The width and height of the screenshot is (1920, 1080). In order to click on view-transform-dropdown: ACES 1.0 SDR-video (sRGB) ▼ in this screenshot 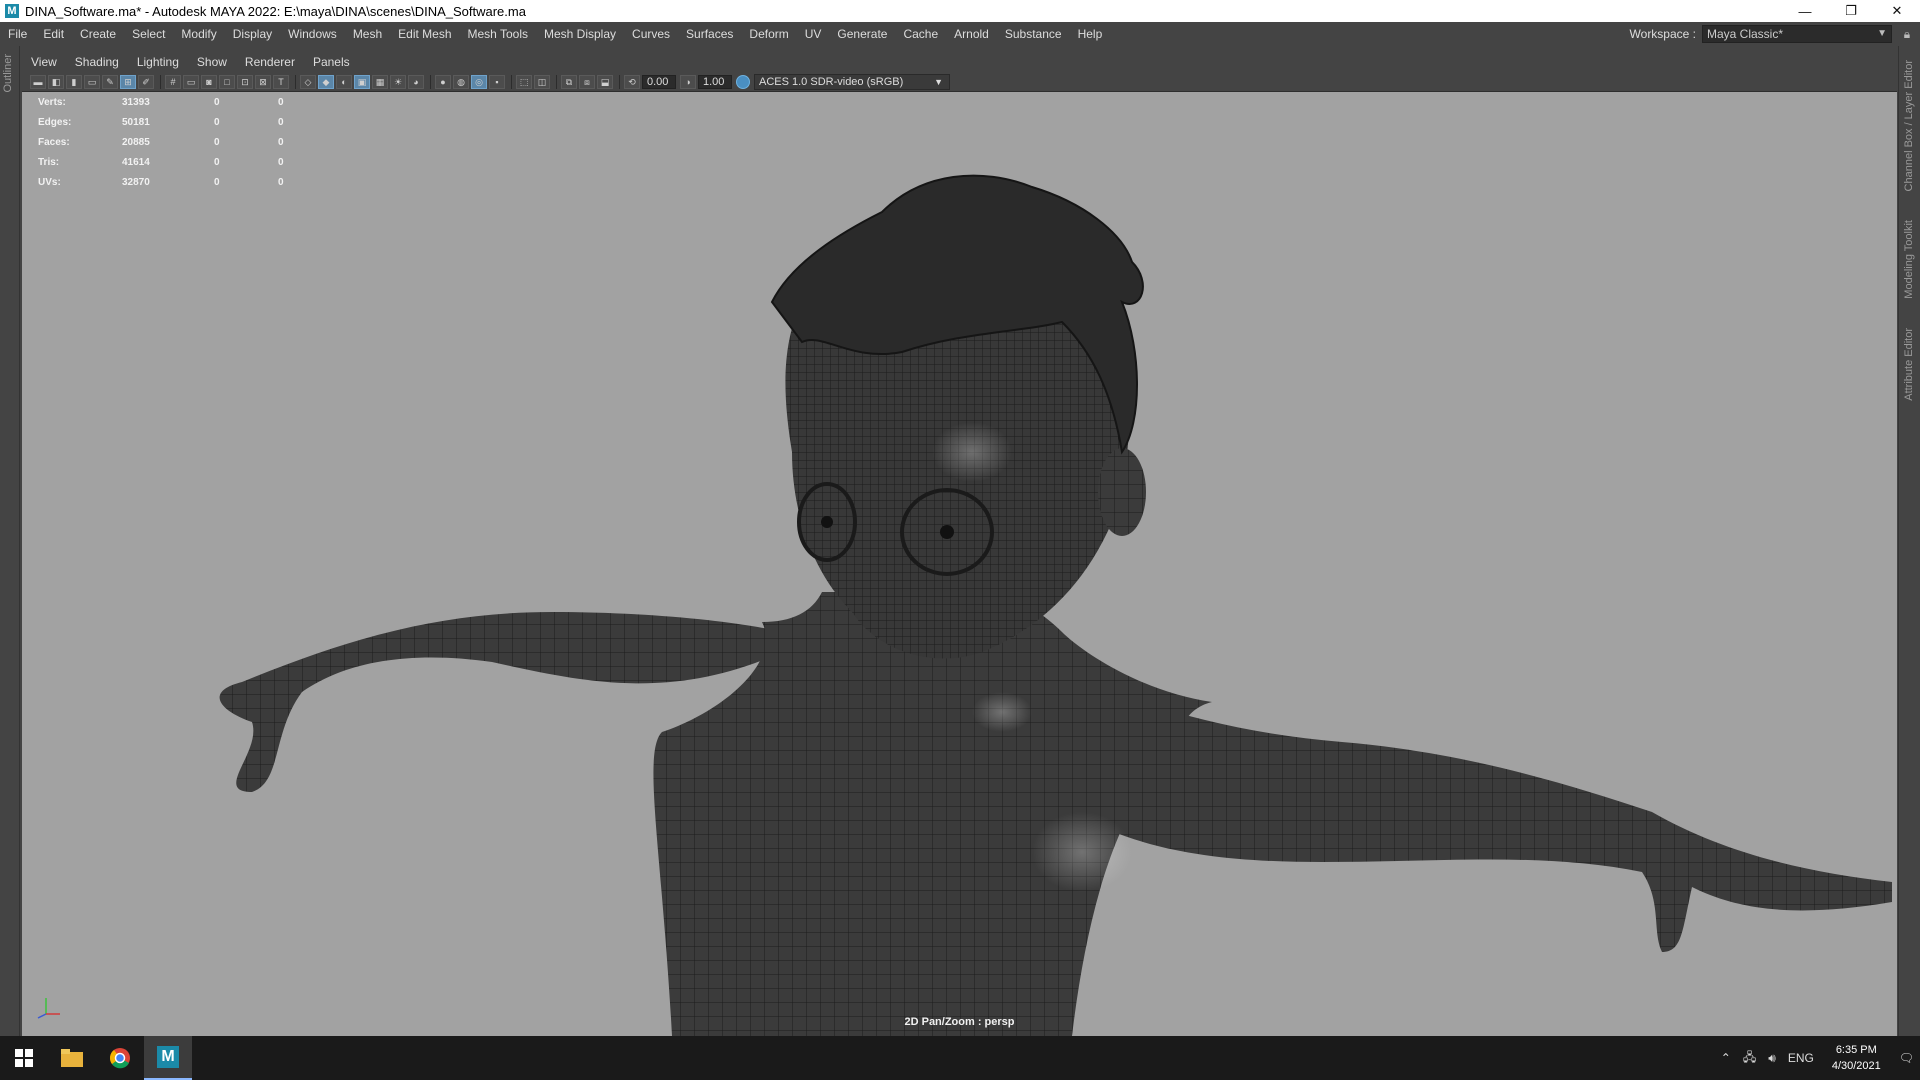, I will do `click(852, 81)`.